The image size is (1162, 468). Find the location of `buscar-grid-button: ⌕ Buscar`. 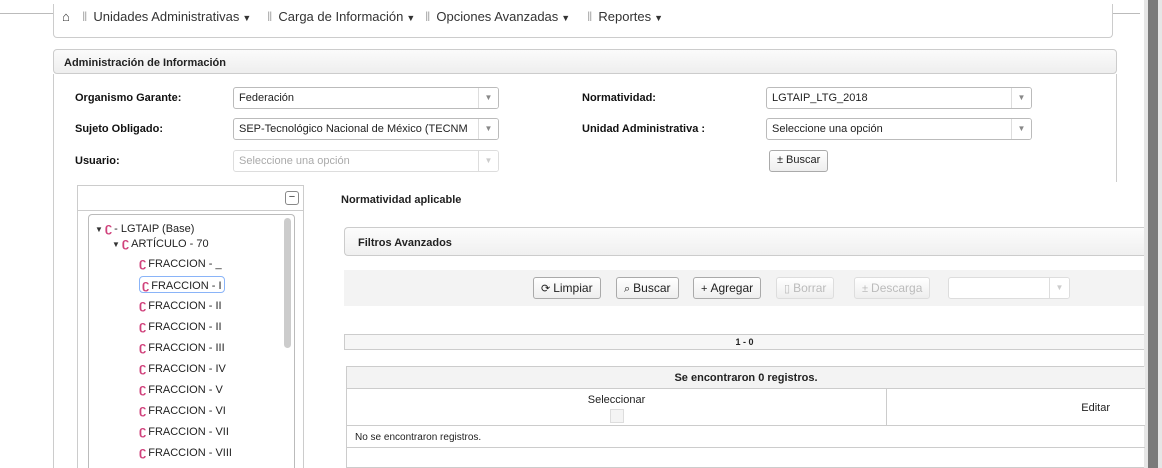

buscar-grid-button: ⌕ Buscar is located at coordinates (647, 288).